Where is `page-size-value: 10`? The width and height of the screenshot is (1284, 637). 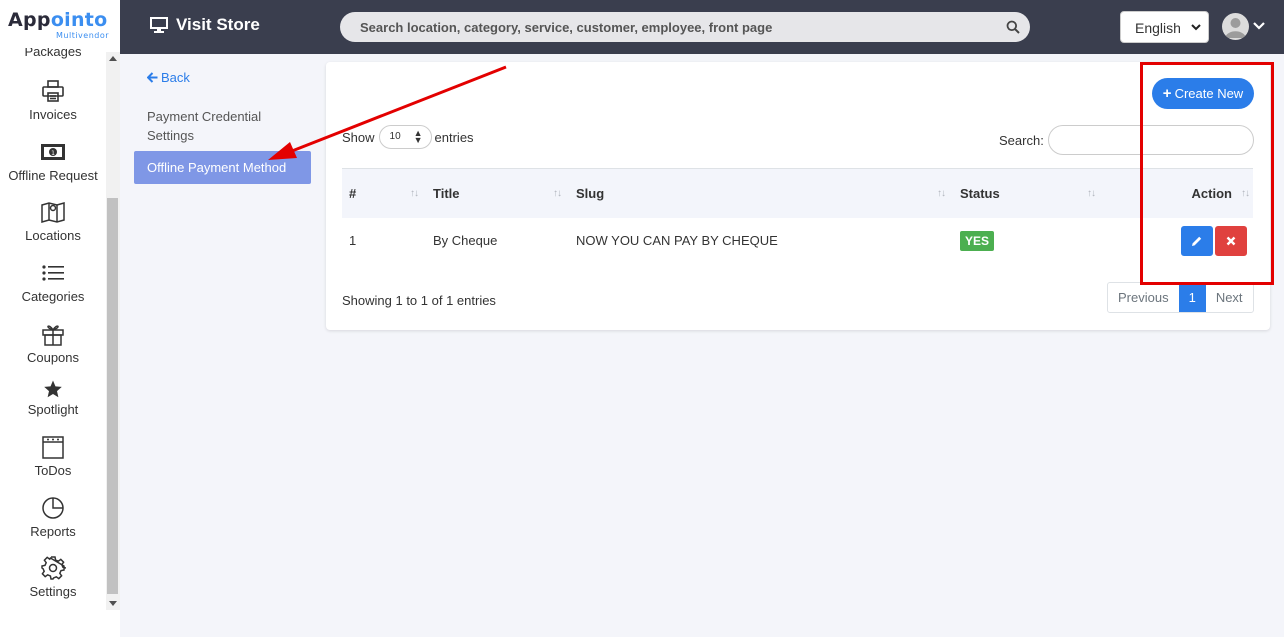 page-size-value: 10 is located at coordinates (395, 136).